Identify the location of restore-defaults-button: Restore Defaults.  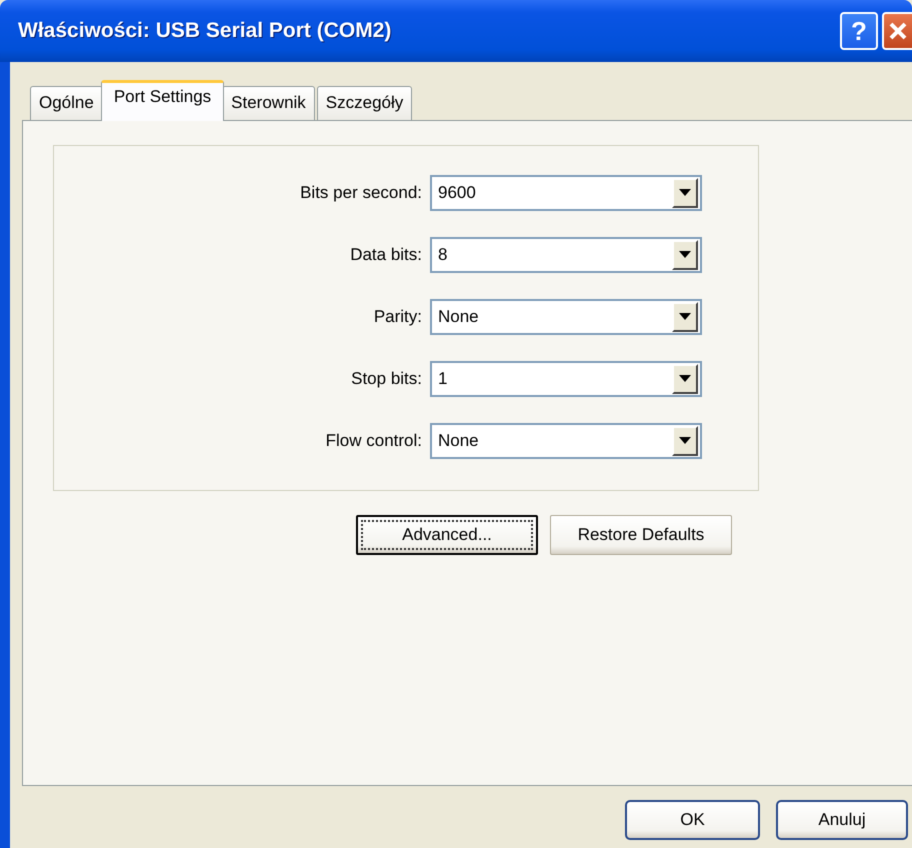
(641, 535).